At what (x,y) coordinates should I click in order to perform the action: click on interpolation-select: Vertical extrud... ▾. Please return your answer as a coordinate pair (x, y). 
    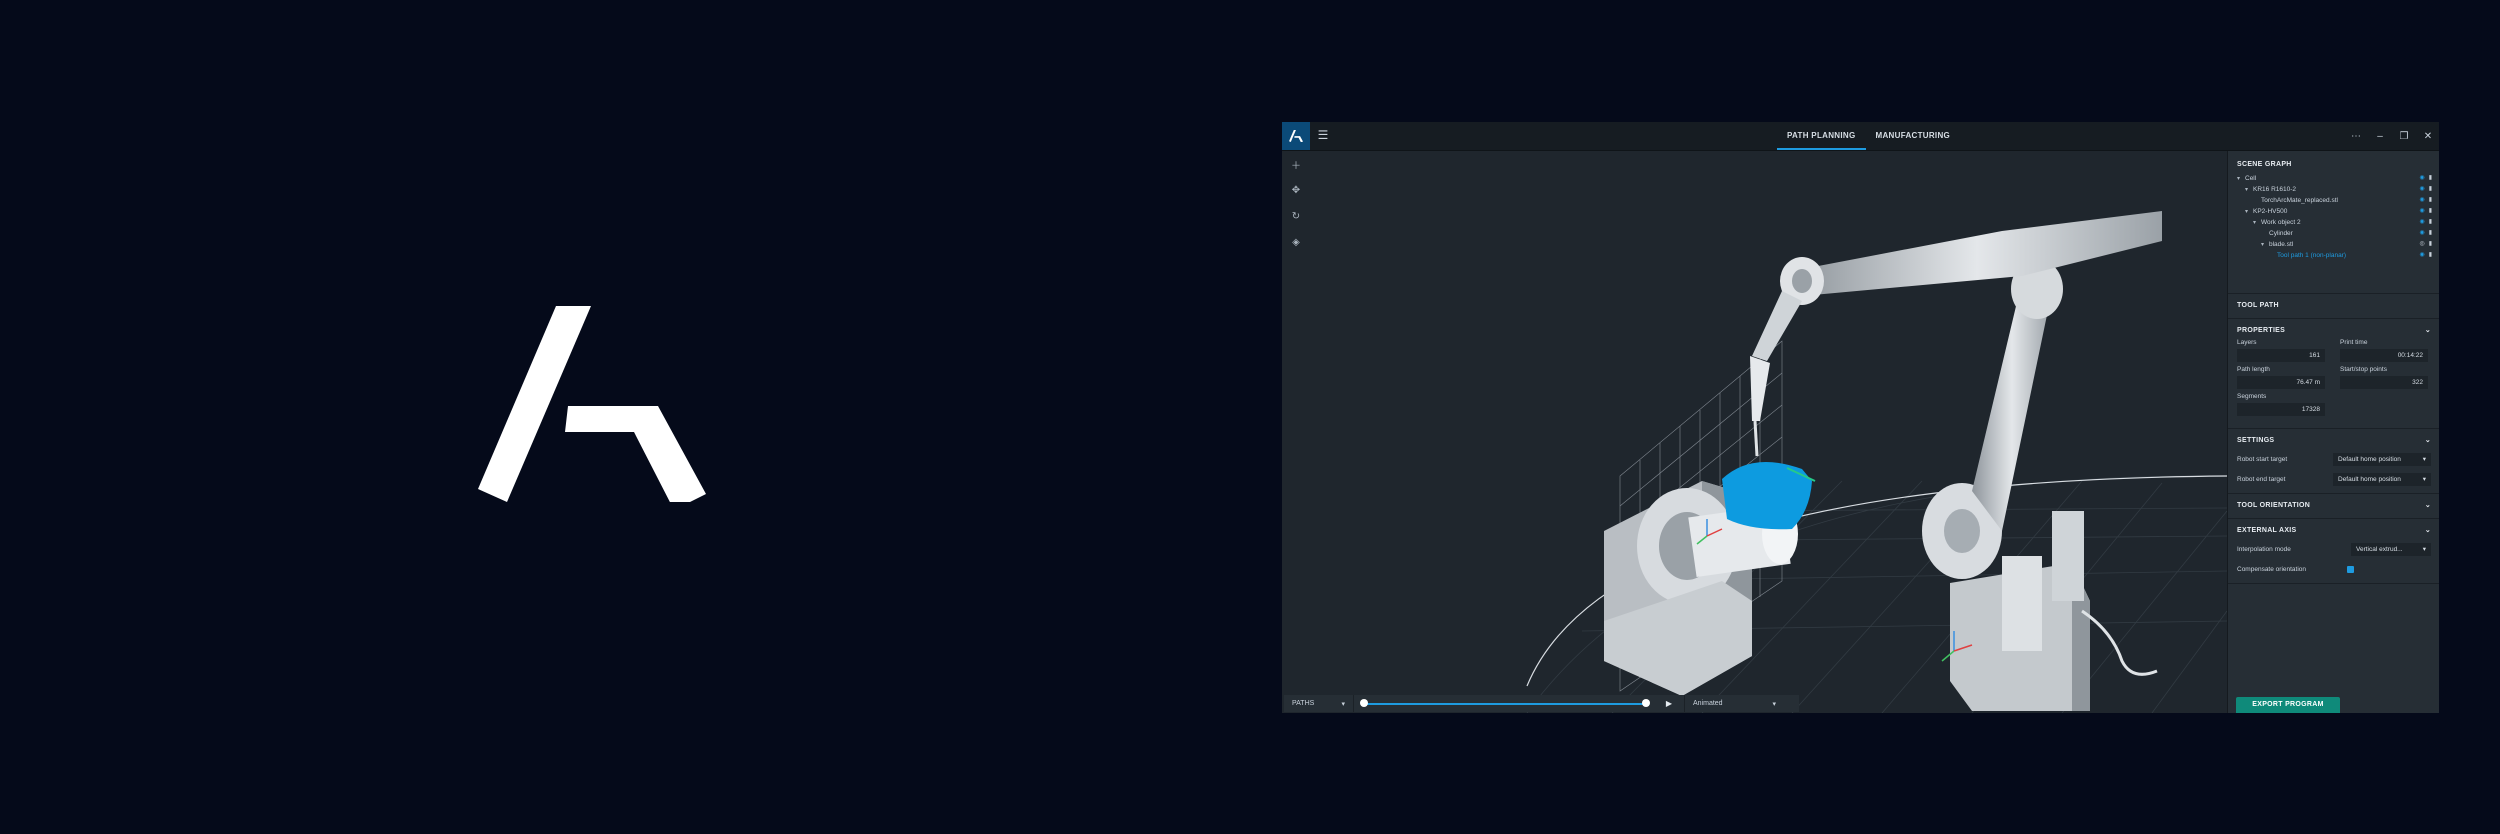
    Looking at the image, I should click on (2391, 549).